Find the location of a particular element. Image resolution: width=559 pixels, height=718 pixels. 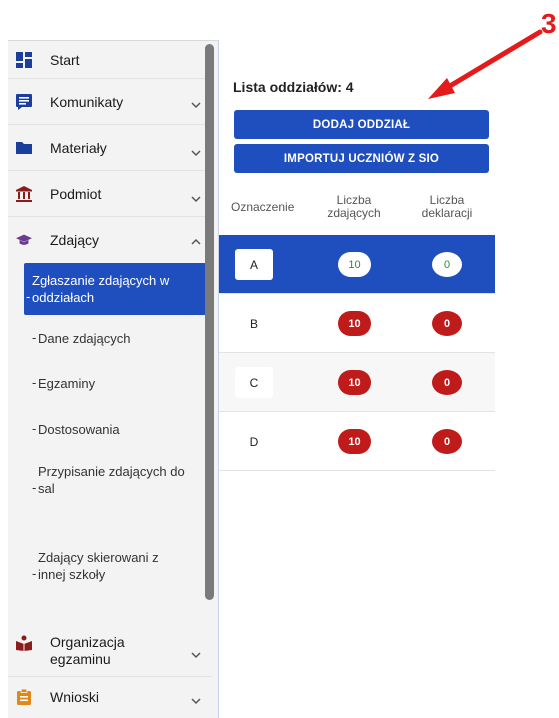

subitem-przypisanie-do-sal: - Przypisanie zdających do sal is located at coordinates (114, 483).